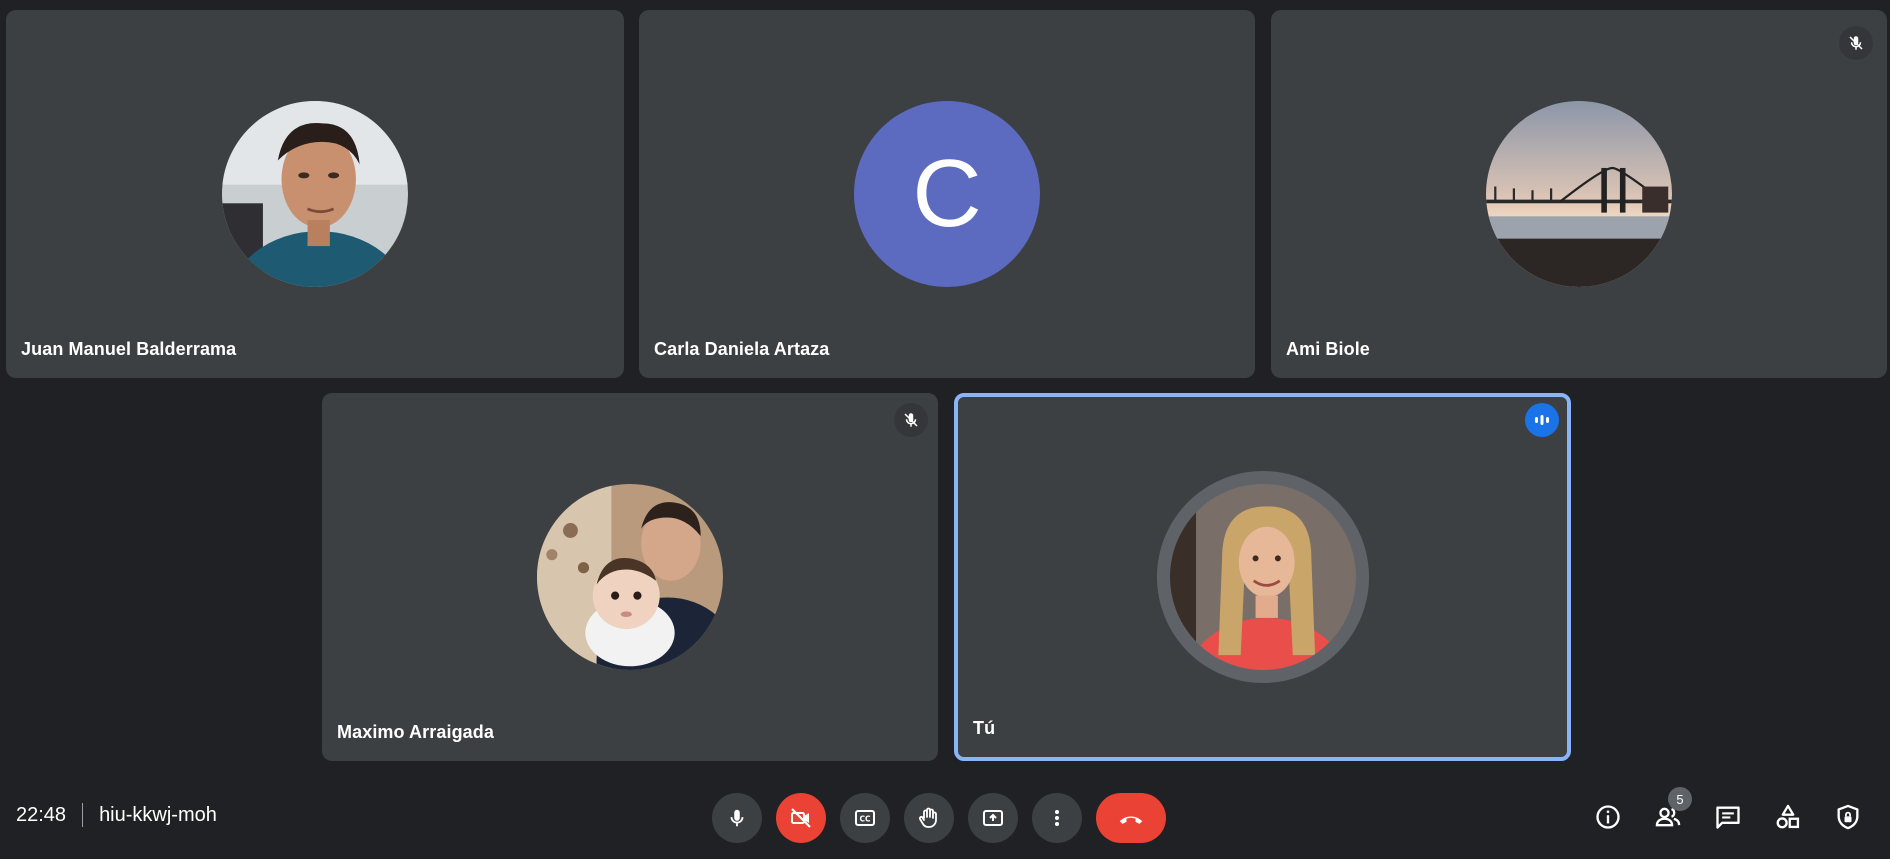 This screenshot has width=1890, height=859. I want to click on camera-button, so click(801, 818).